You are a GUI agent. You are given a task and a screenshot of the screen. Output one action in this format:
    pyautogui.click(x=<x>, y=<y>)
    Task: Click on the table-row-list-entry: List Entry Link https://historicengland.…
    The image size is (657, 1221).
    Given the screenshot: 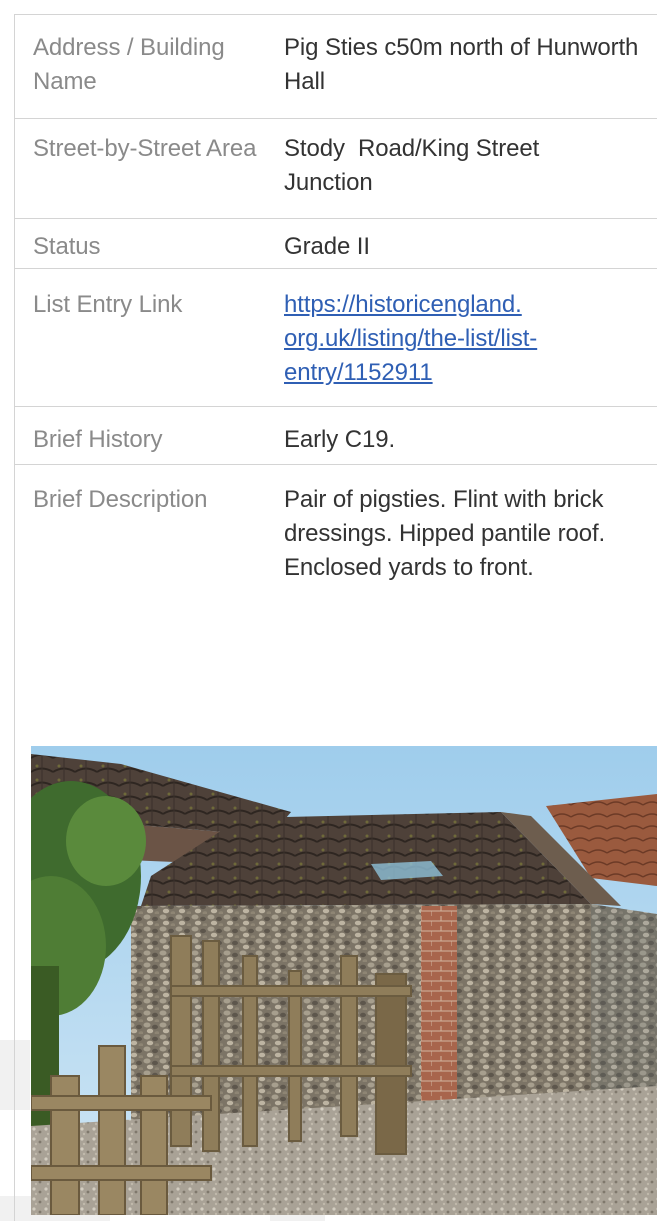 What is the action you would take?
    pyautogui.click(x=335, y=338)
    